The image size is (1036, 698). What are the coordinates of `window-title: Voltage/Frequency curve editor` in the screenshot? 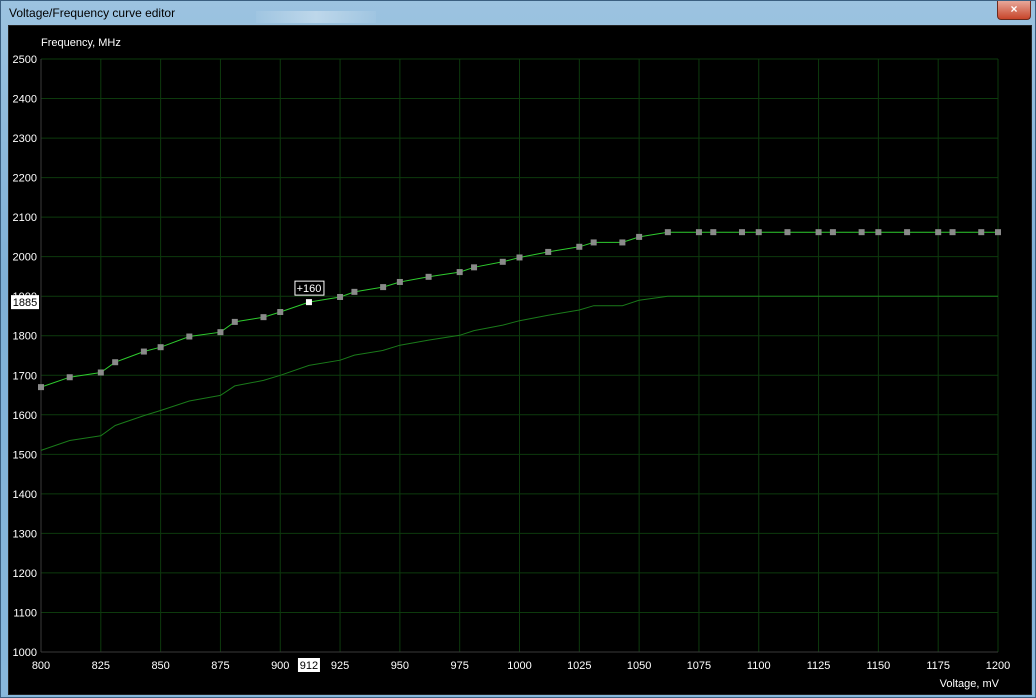 It's located at (92, 13).